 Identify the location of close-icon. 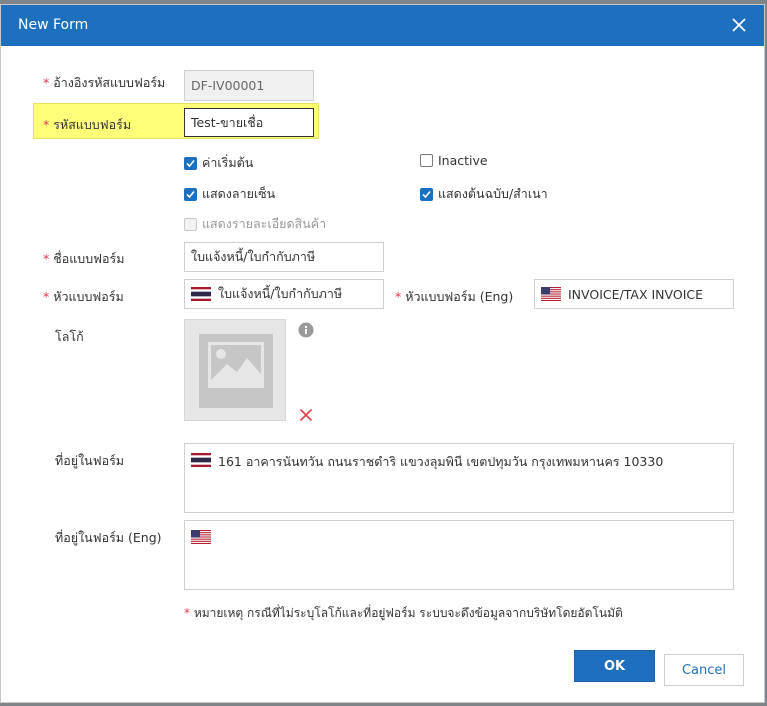
(739, 25).